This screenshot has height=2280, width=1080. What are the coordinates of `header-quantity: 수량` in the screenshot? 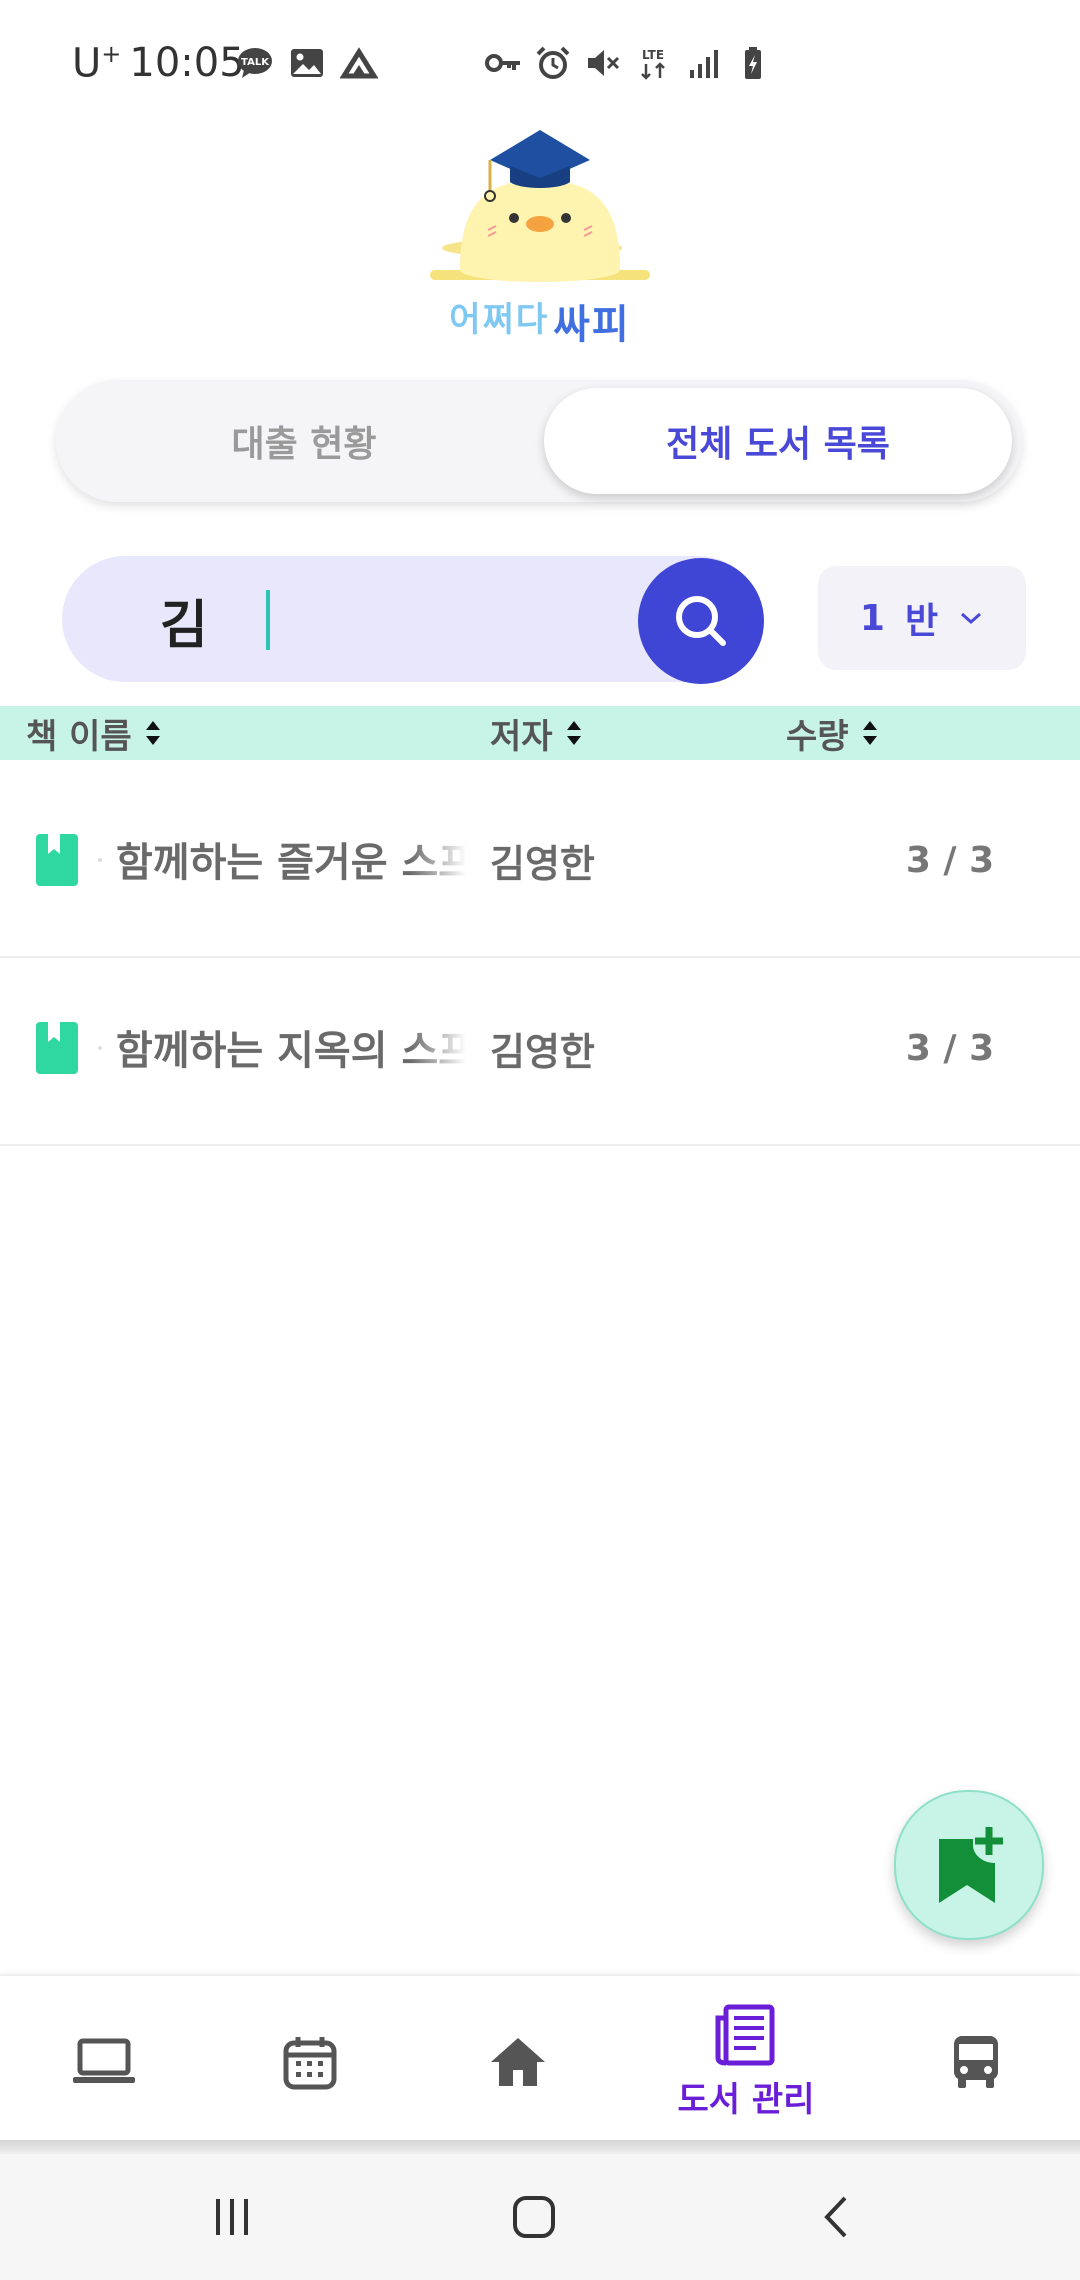 It's located at (832, 733).